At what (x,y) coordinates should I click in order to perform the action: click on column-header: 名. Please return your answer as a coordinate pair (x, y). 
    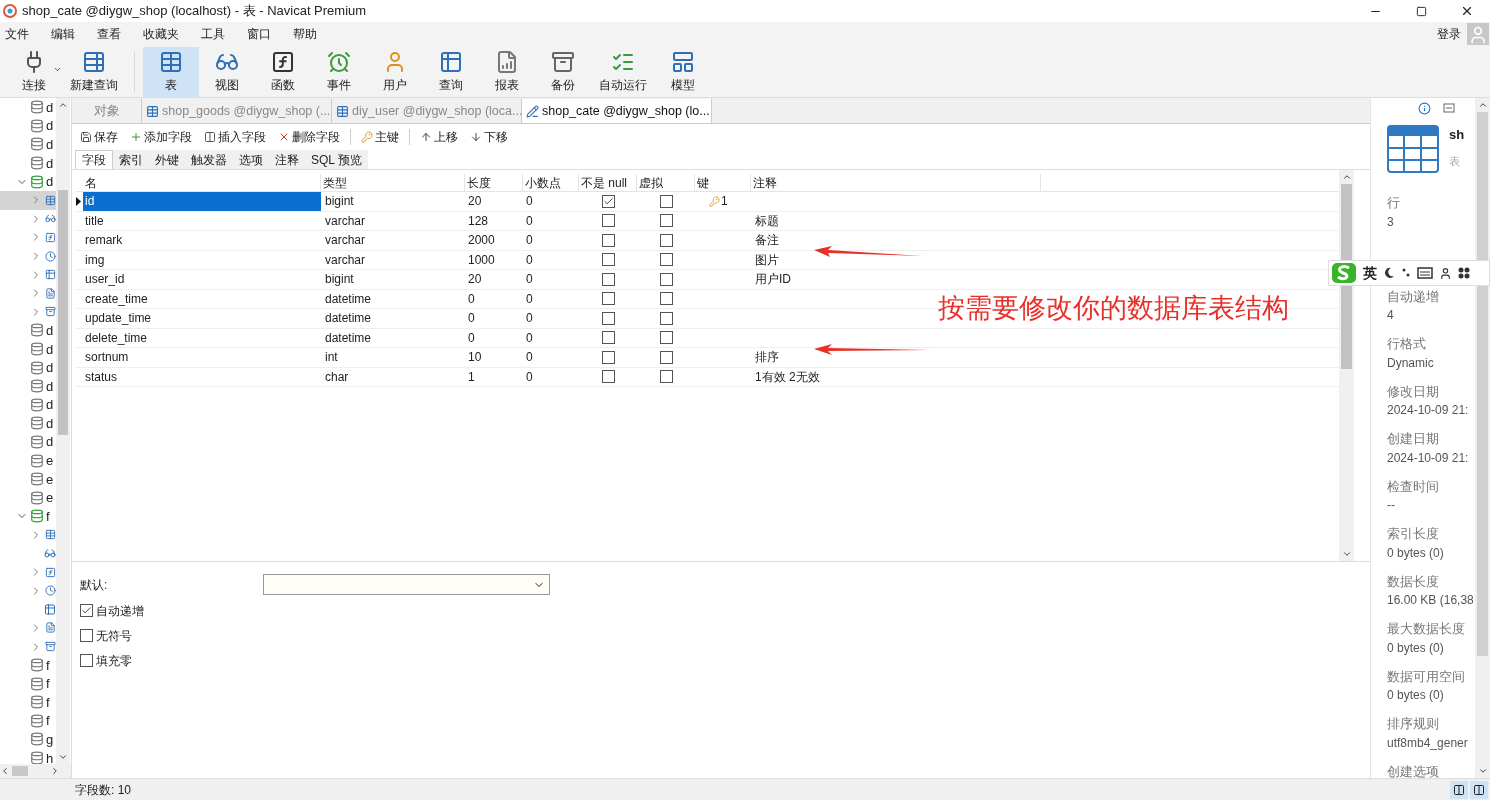
    Looking at the image, I should click on (202, 182).